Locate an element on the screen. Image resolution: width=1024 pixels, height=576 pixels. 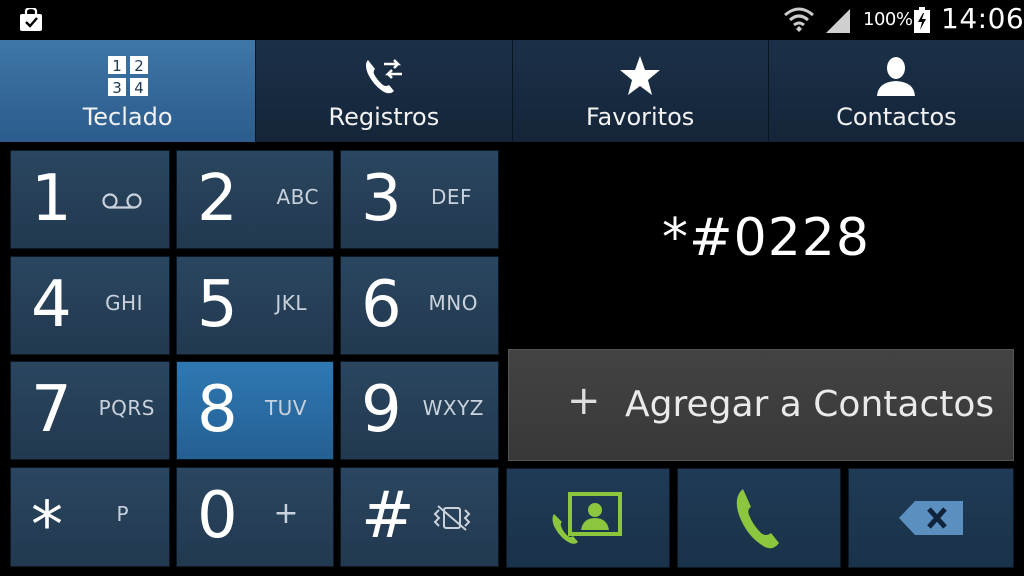
key-digit: 6 is located at coordinates (381, 305).